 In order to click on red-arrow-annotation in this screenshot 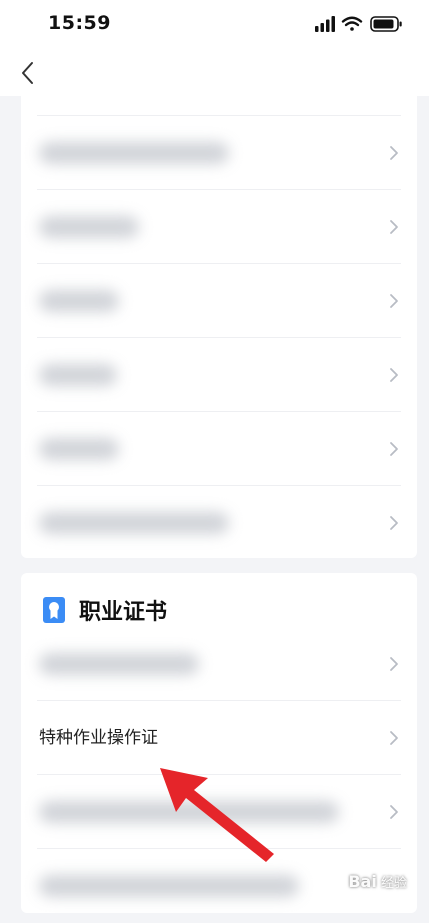, I will do `click(217, 815)`.